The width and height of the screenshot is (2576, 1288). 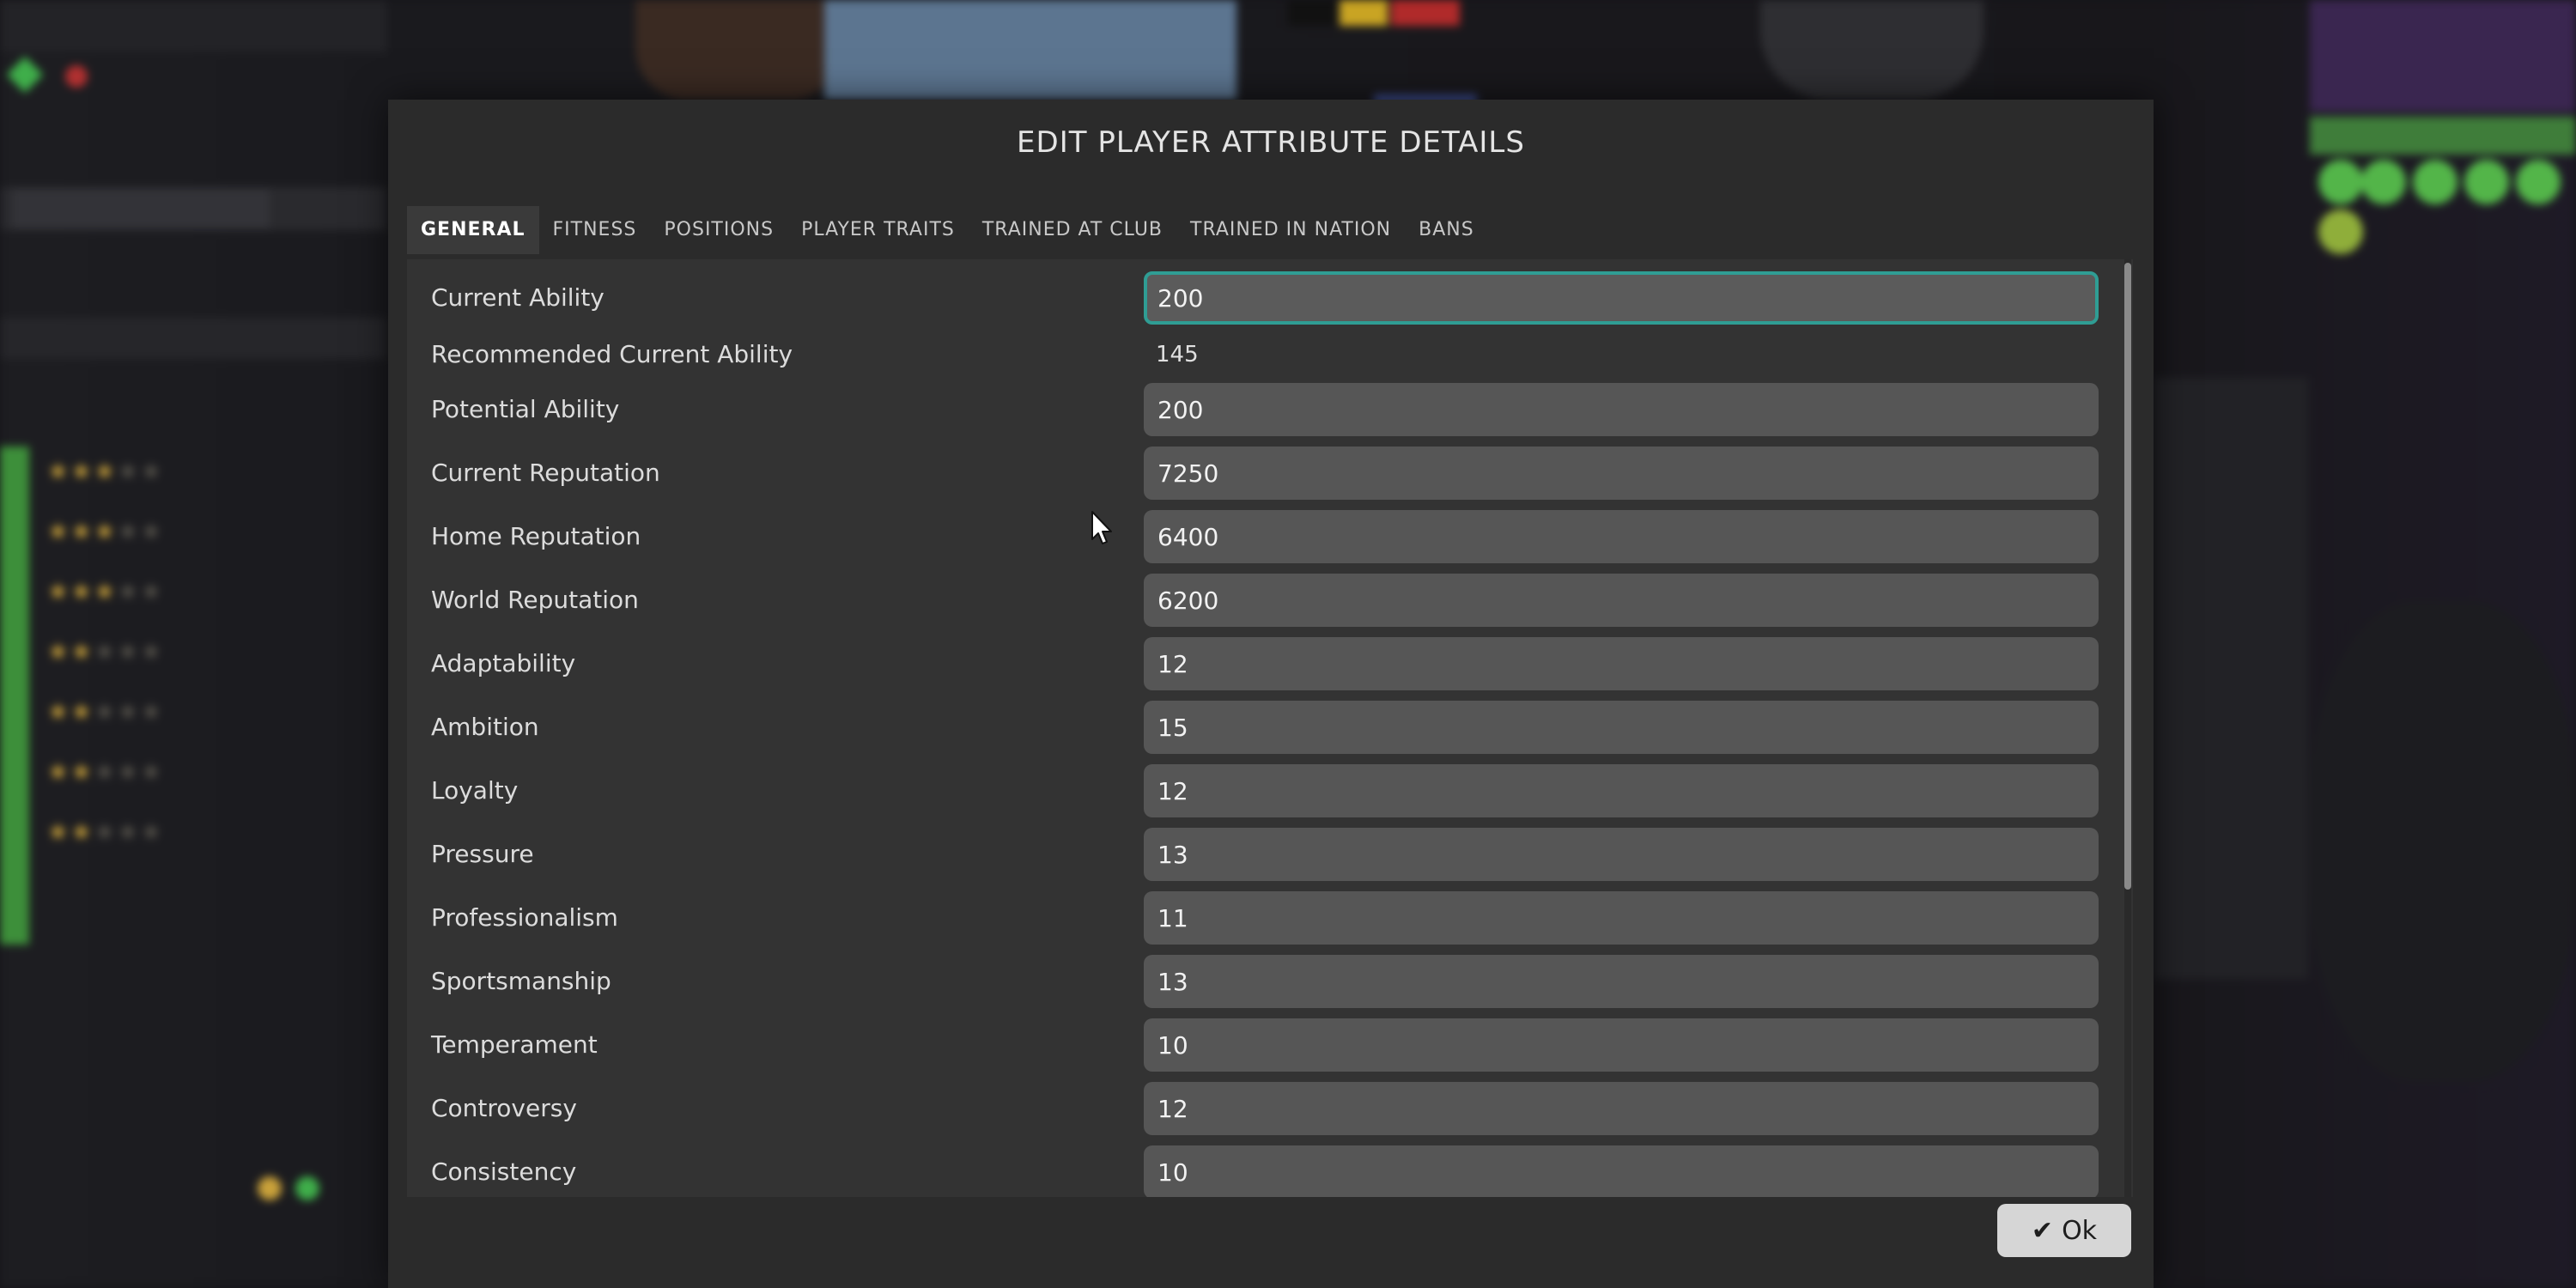 I want to click on attribute-label: Home Reputation, so click(x=536, y=536).